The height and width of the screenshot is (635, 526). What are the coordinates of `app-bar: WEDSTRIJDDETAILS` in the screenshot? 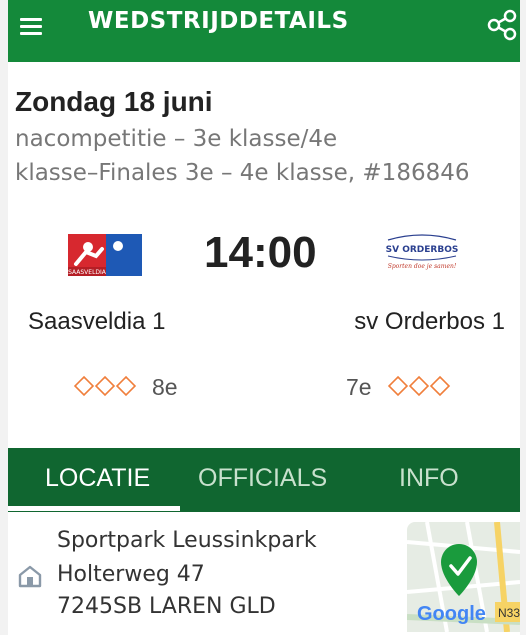 It's located at (264, 31).